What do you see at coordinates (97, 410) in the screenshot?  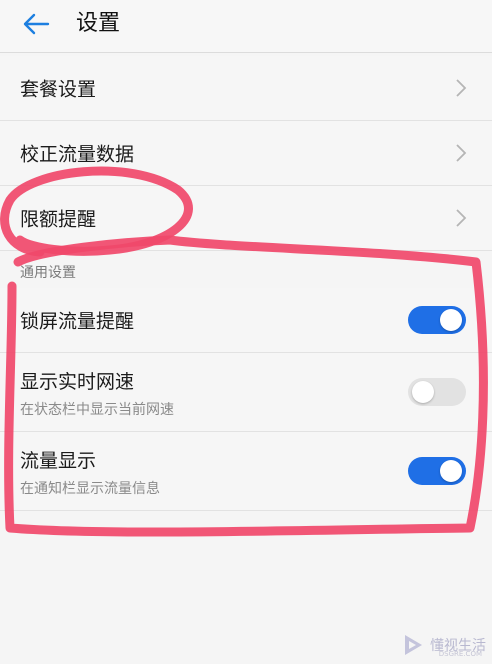 I see `toggle-item-subtitle: 在状态栏中显示当前网速` at bounding box center [97, 410].